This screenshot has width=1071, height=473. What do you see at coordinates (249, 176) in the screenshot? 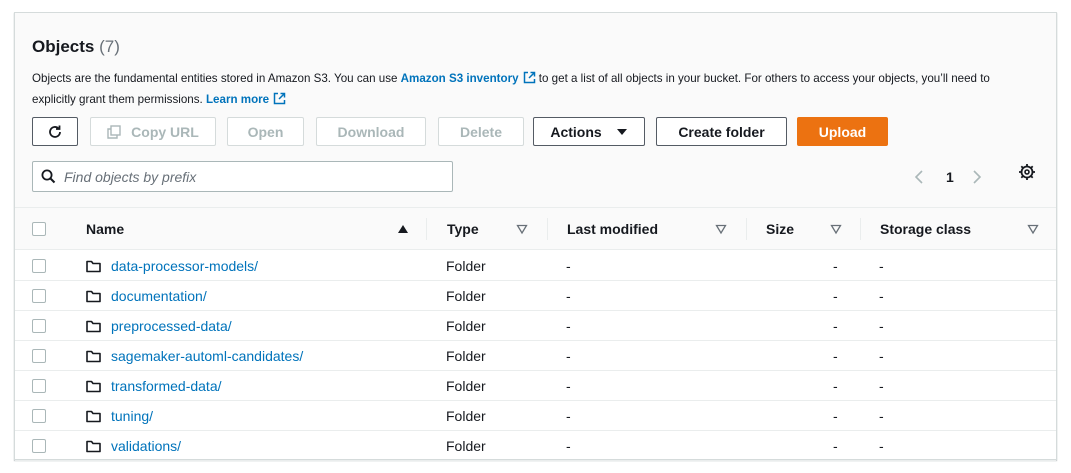
I see `search-input` at bounding box center [249, 176].